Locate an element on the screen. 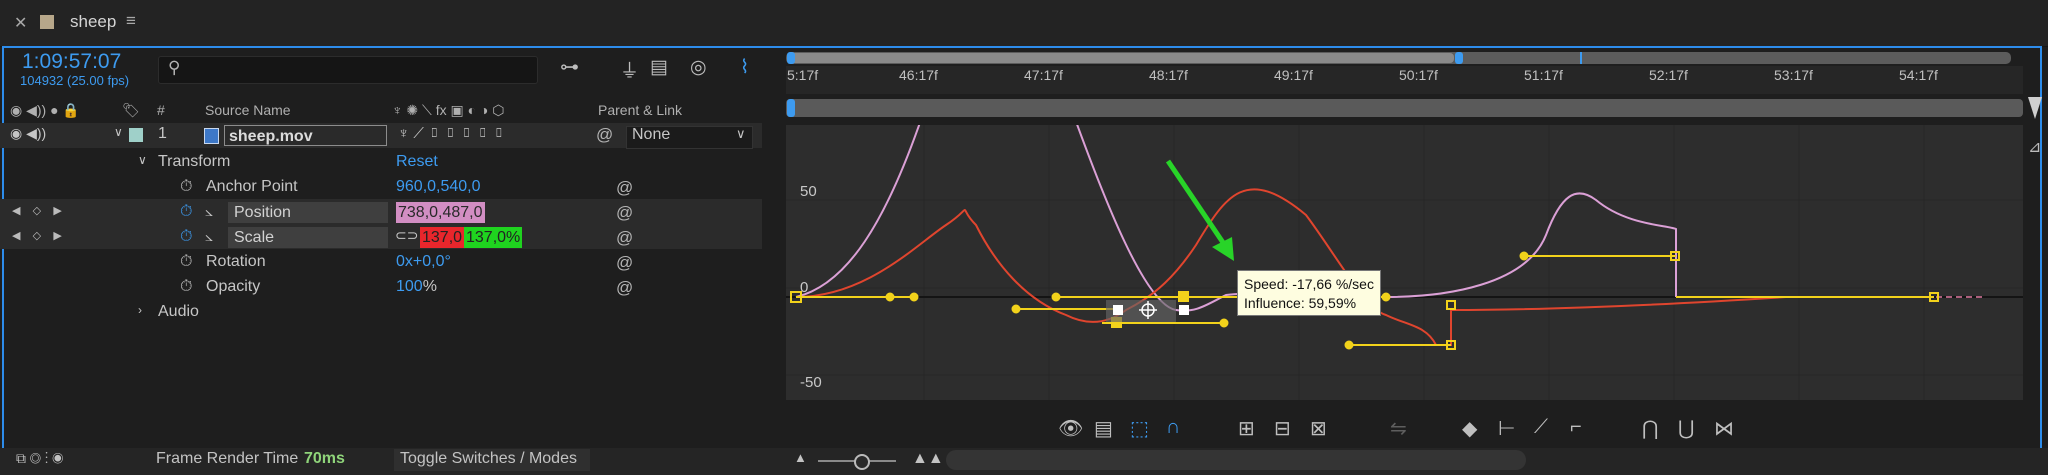  separate-dimensions-icon: ⊠ is located at coordinates (1318, 428).